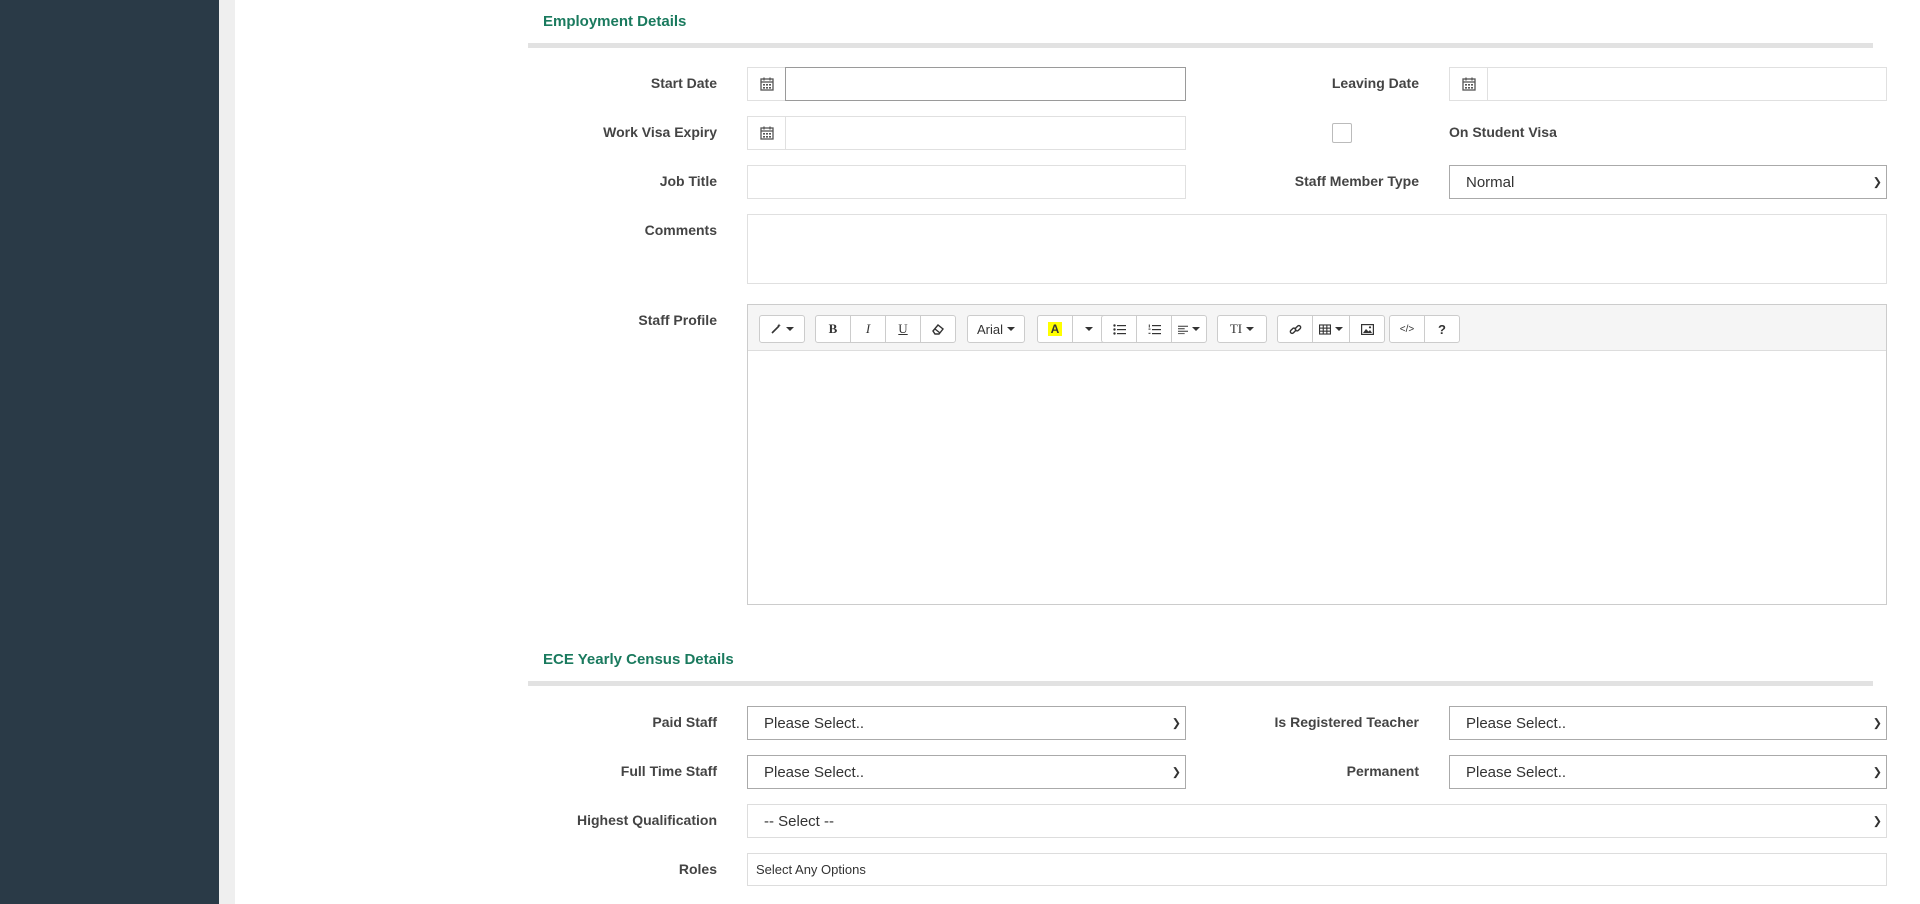 The image size is (1920, 904). Describe the element at coordinates (638, 659) in the screenshot. I see `census-section-title: ECE Yearly Census Details` at that location.